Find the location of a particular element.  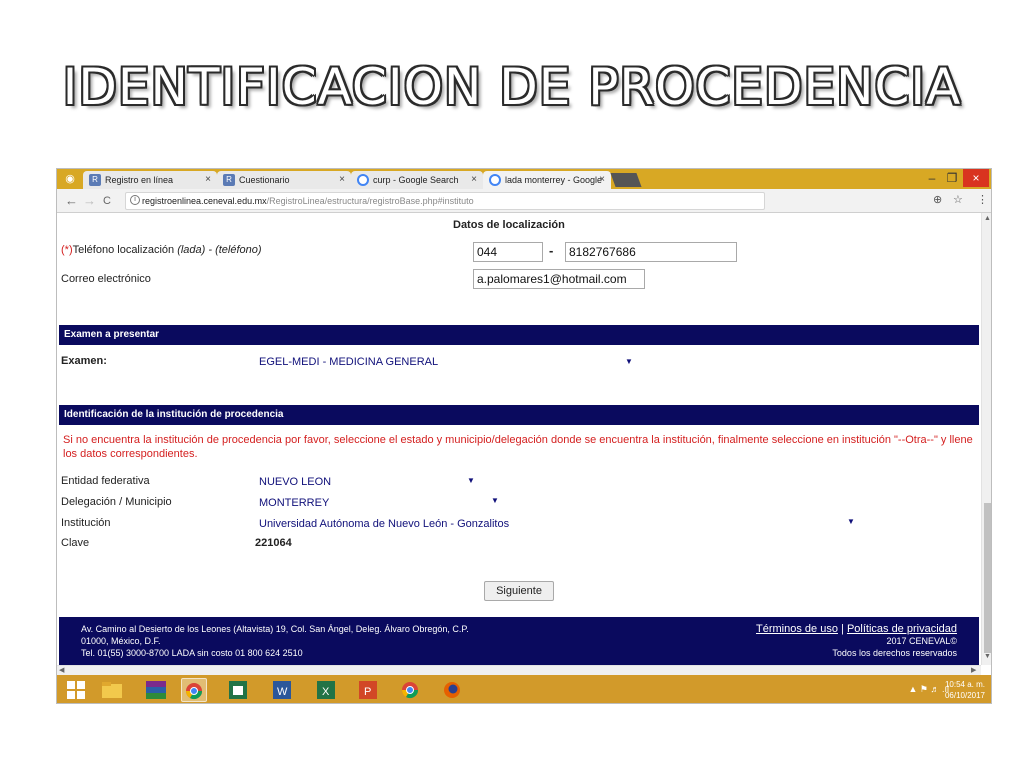

maximize-button: ❐ is located at coordinates (952, 178).